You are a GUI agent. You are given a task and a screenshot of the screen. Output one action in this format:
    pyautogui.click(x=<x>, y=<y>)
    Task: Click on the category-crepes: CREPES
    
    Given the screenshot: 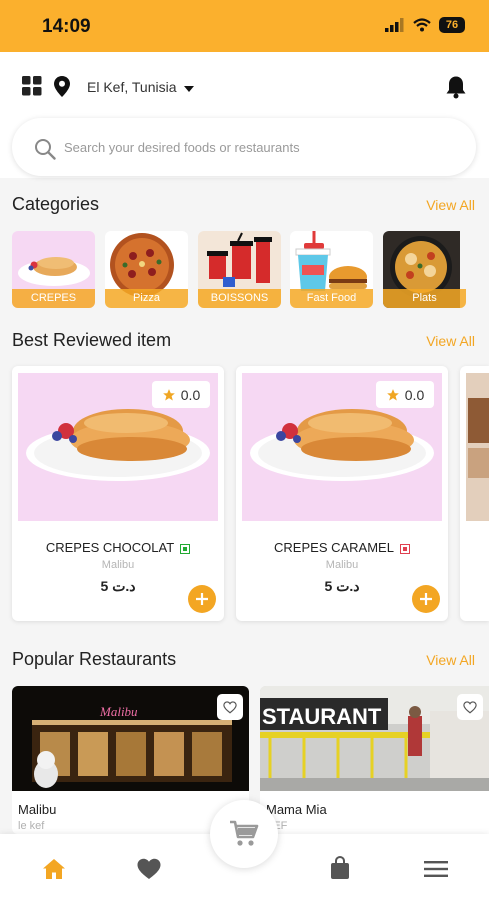 What is the action you would take?
    pyautogui.click(x=53, y=269)
    